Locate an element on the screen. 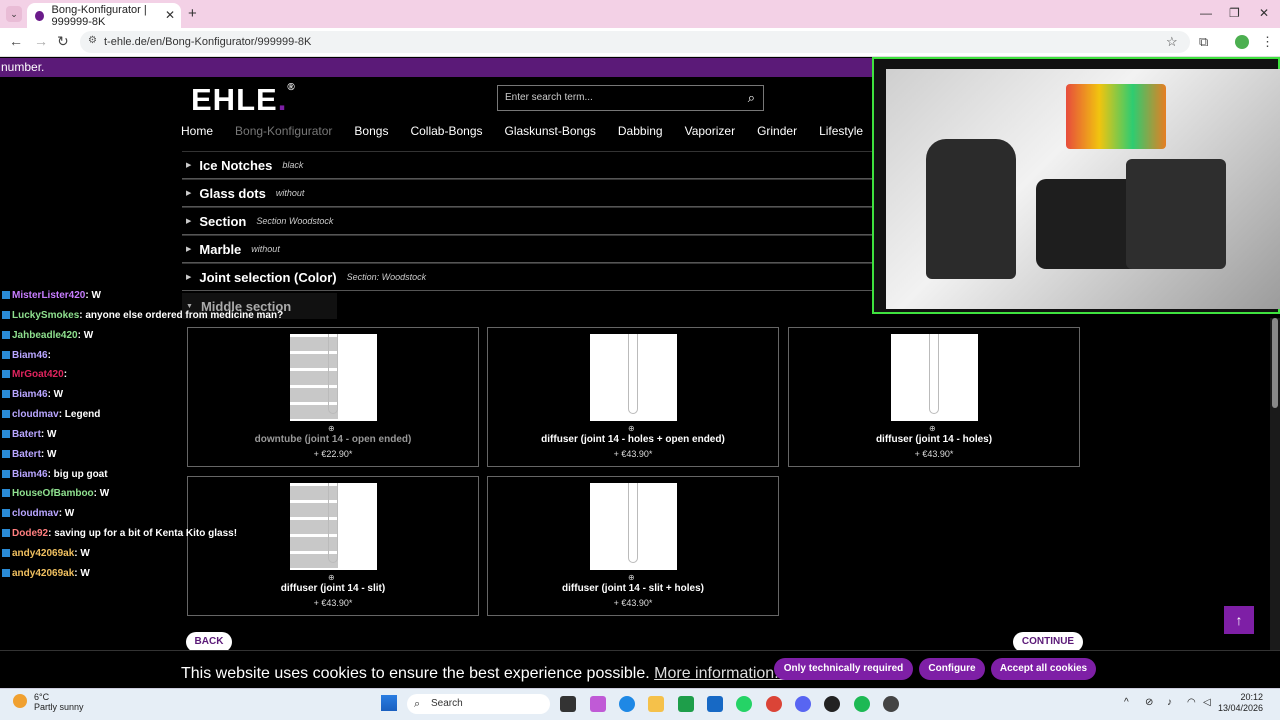 This screenshot has height=720, width=1280. new-tab-icon: + is located at coordinates (192, 13).